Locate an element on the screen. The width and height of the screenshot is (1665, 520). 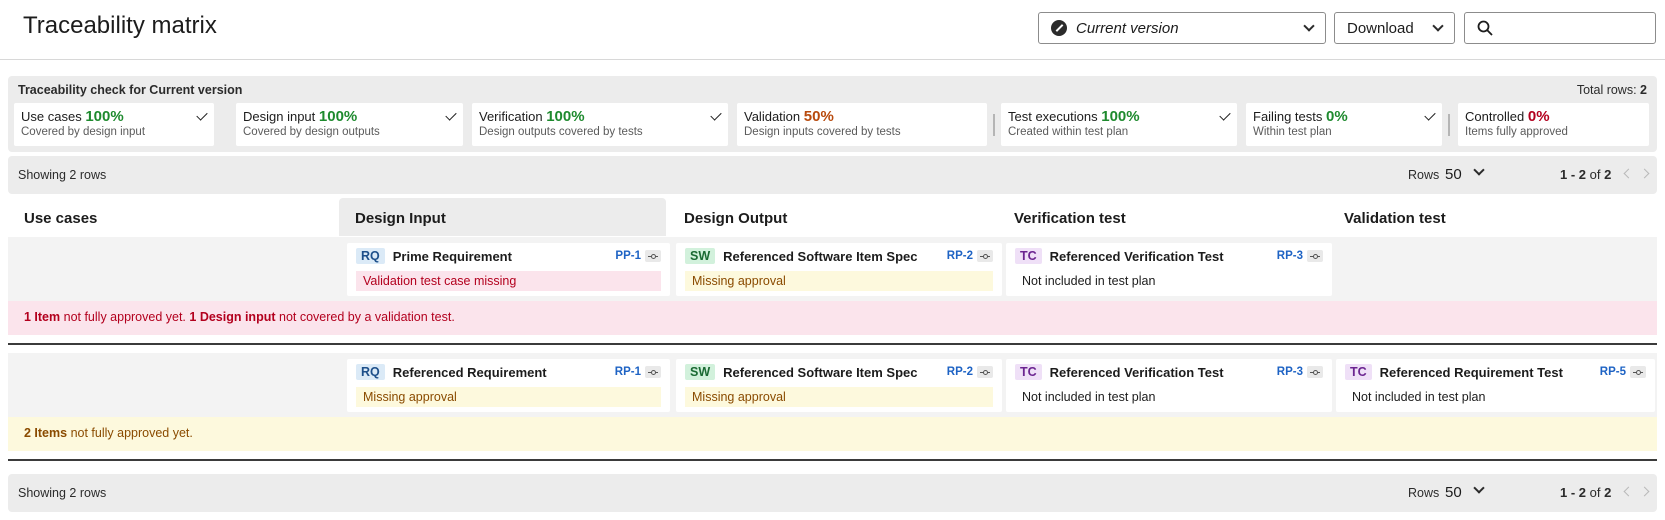
column-header-validation-test: Validation test is located at coordinates (1492, 217).